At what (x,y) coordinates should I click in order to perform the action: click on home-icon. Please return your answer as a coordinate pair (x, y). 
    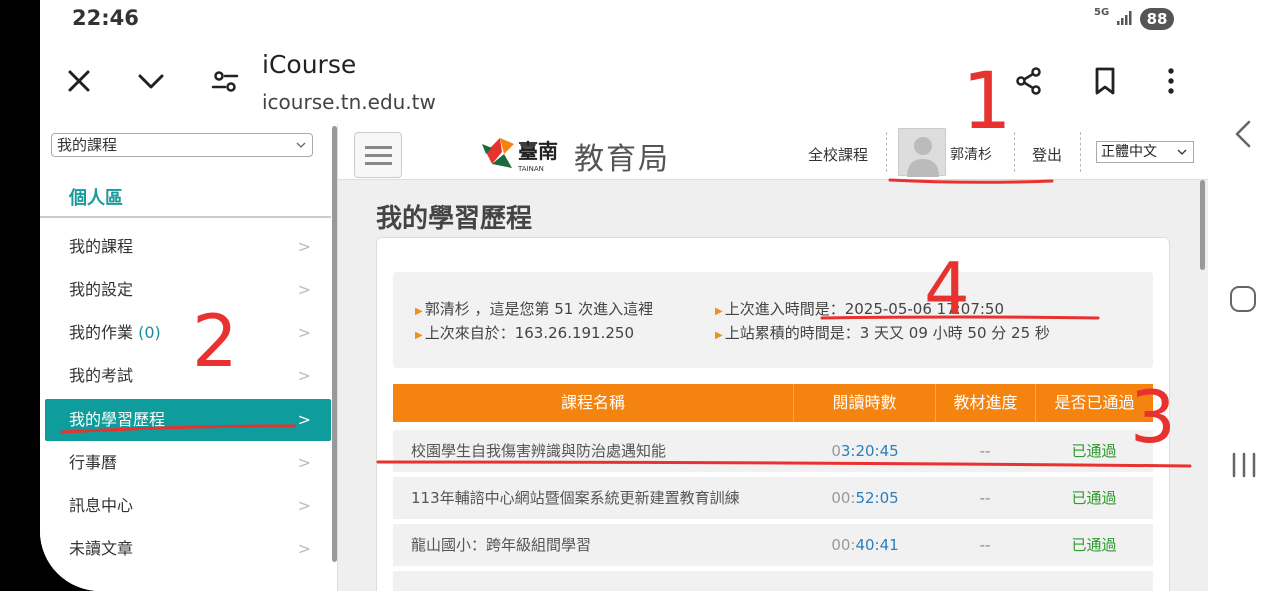
    Looking at the image, I should click on (1243, 299).